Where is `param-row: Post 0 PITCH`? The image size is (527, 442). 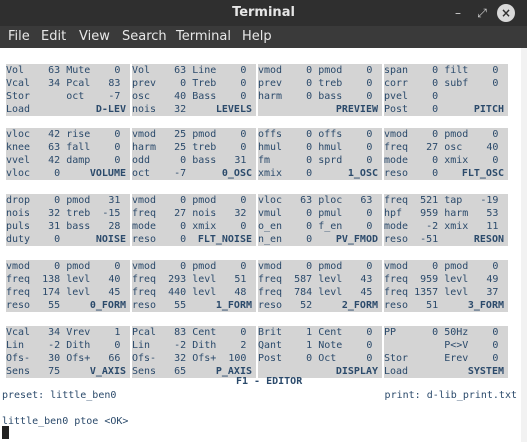 param-row: Post 0 PITCH is located at coordinates (446, 109).